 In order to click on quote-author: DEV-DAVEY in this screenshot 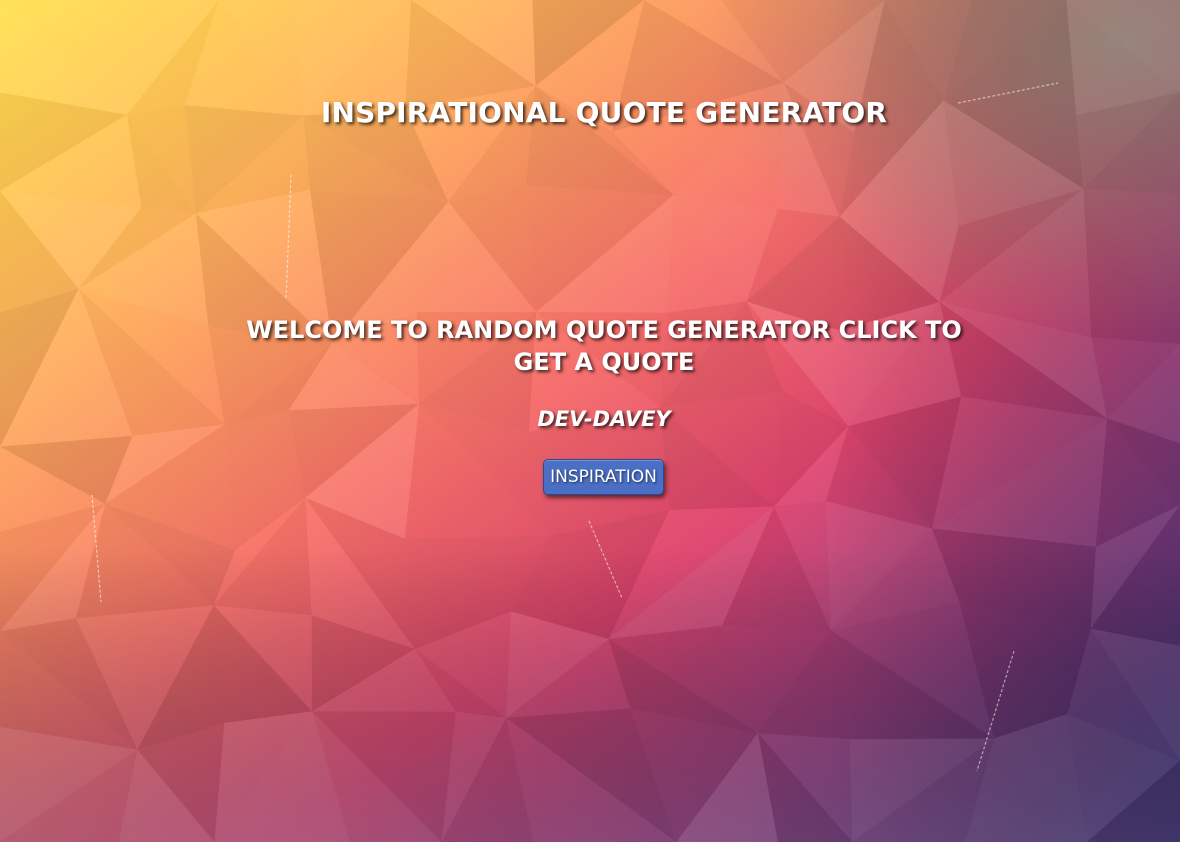, I will do `click(604, 419)`.